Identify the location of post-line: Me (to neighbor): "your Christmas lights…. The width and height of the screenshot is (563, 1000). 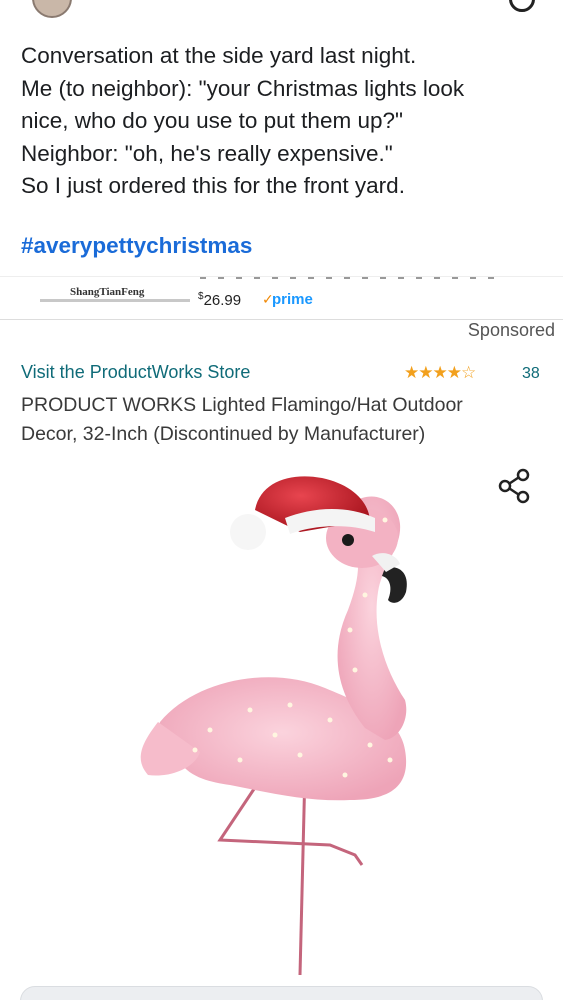
(243, 88).